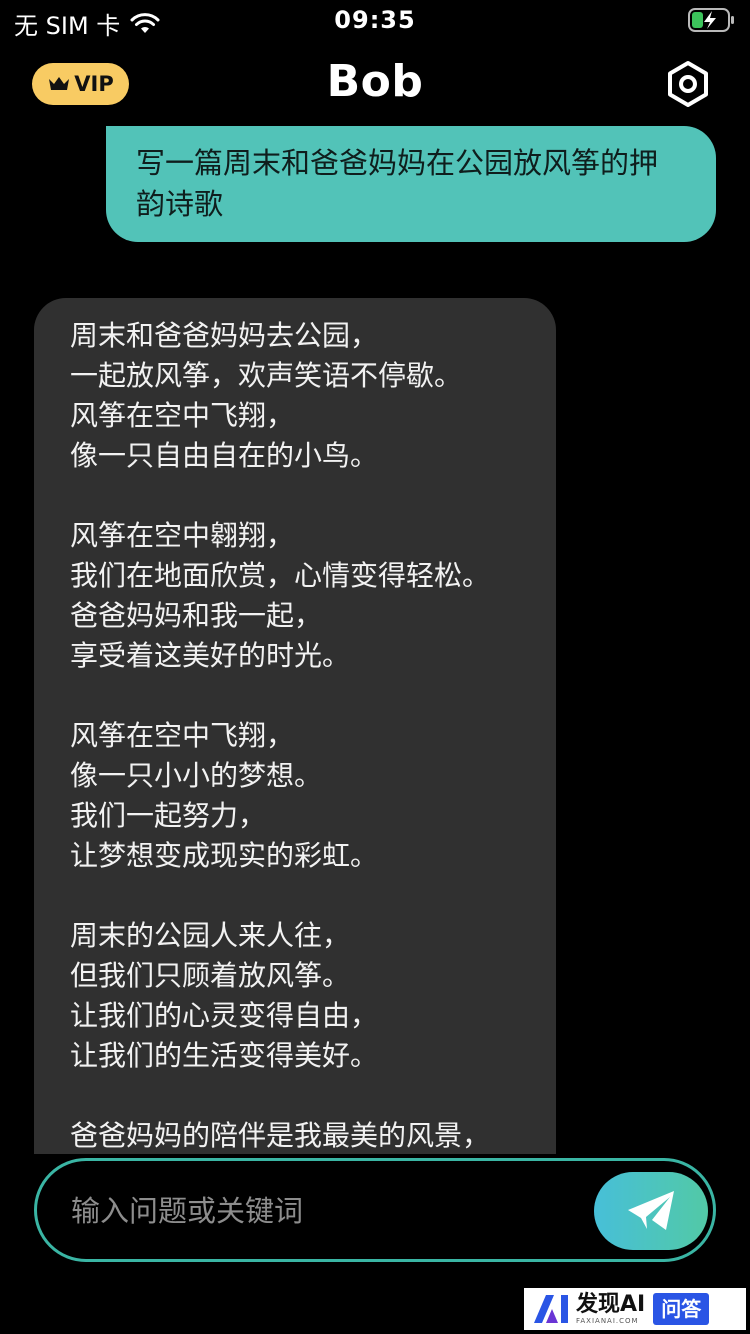 The height and width of the screenshot is (1334, 750). Describe the element at coordinates (681, 1309) in the screenshot. I see `watermark-tag: 问答` at that location.